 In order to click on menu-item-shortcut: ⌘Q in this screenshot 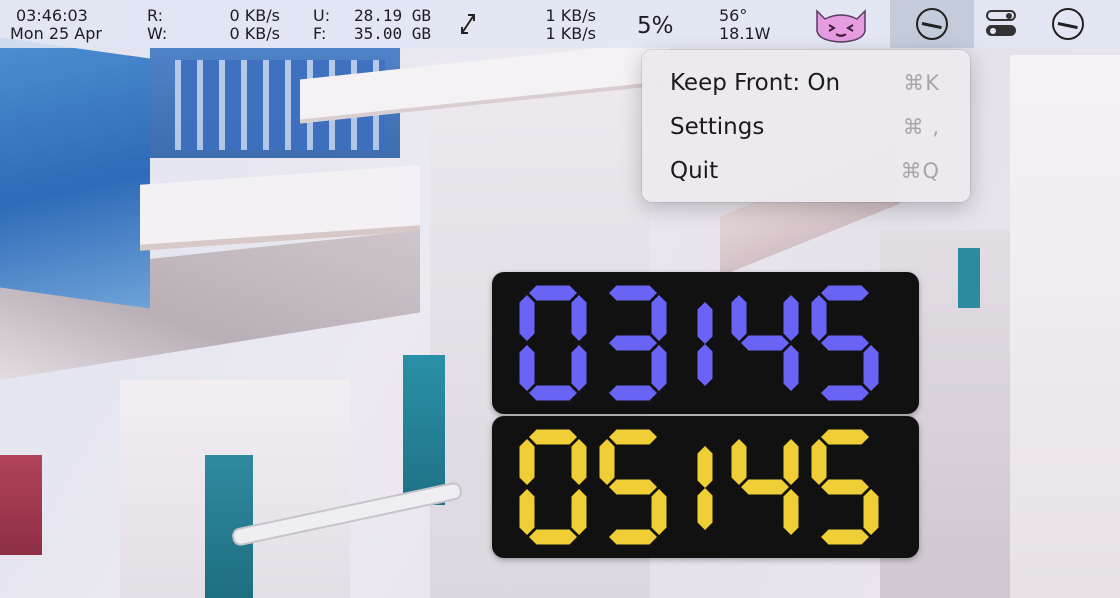, I will do `click(920, 171)`.